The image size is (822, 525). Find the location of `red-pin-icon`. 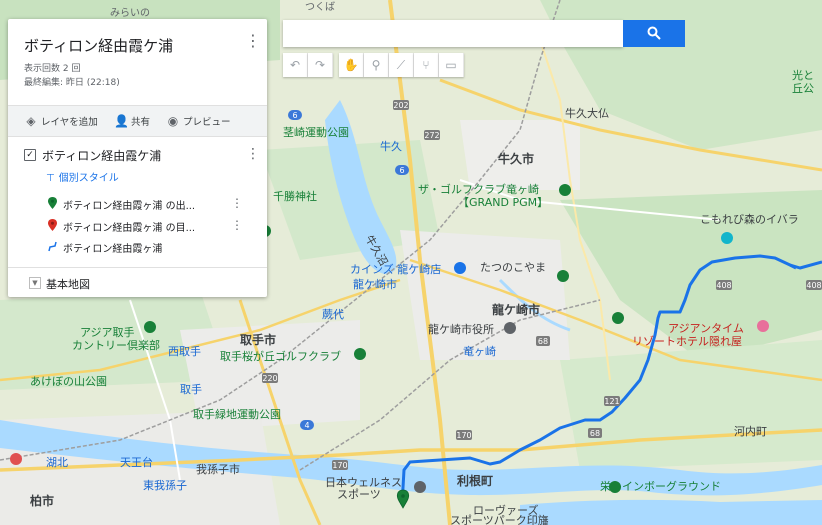

red-pin-icon is located at coordinates (52, 226).